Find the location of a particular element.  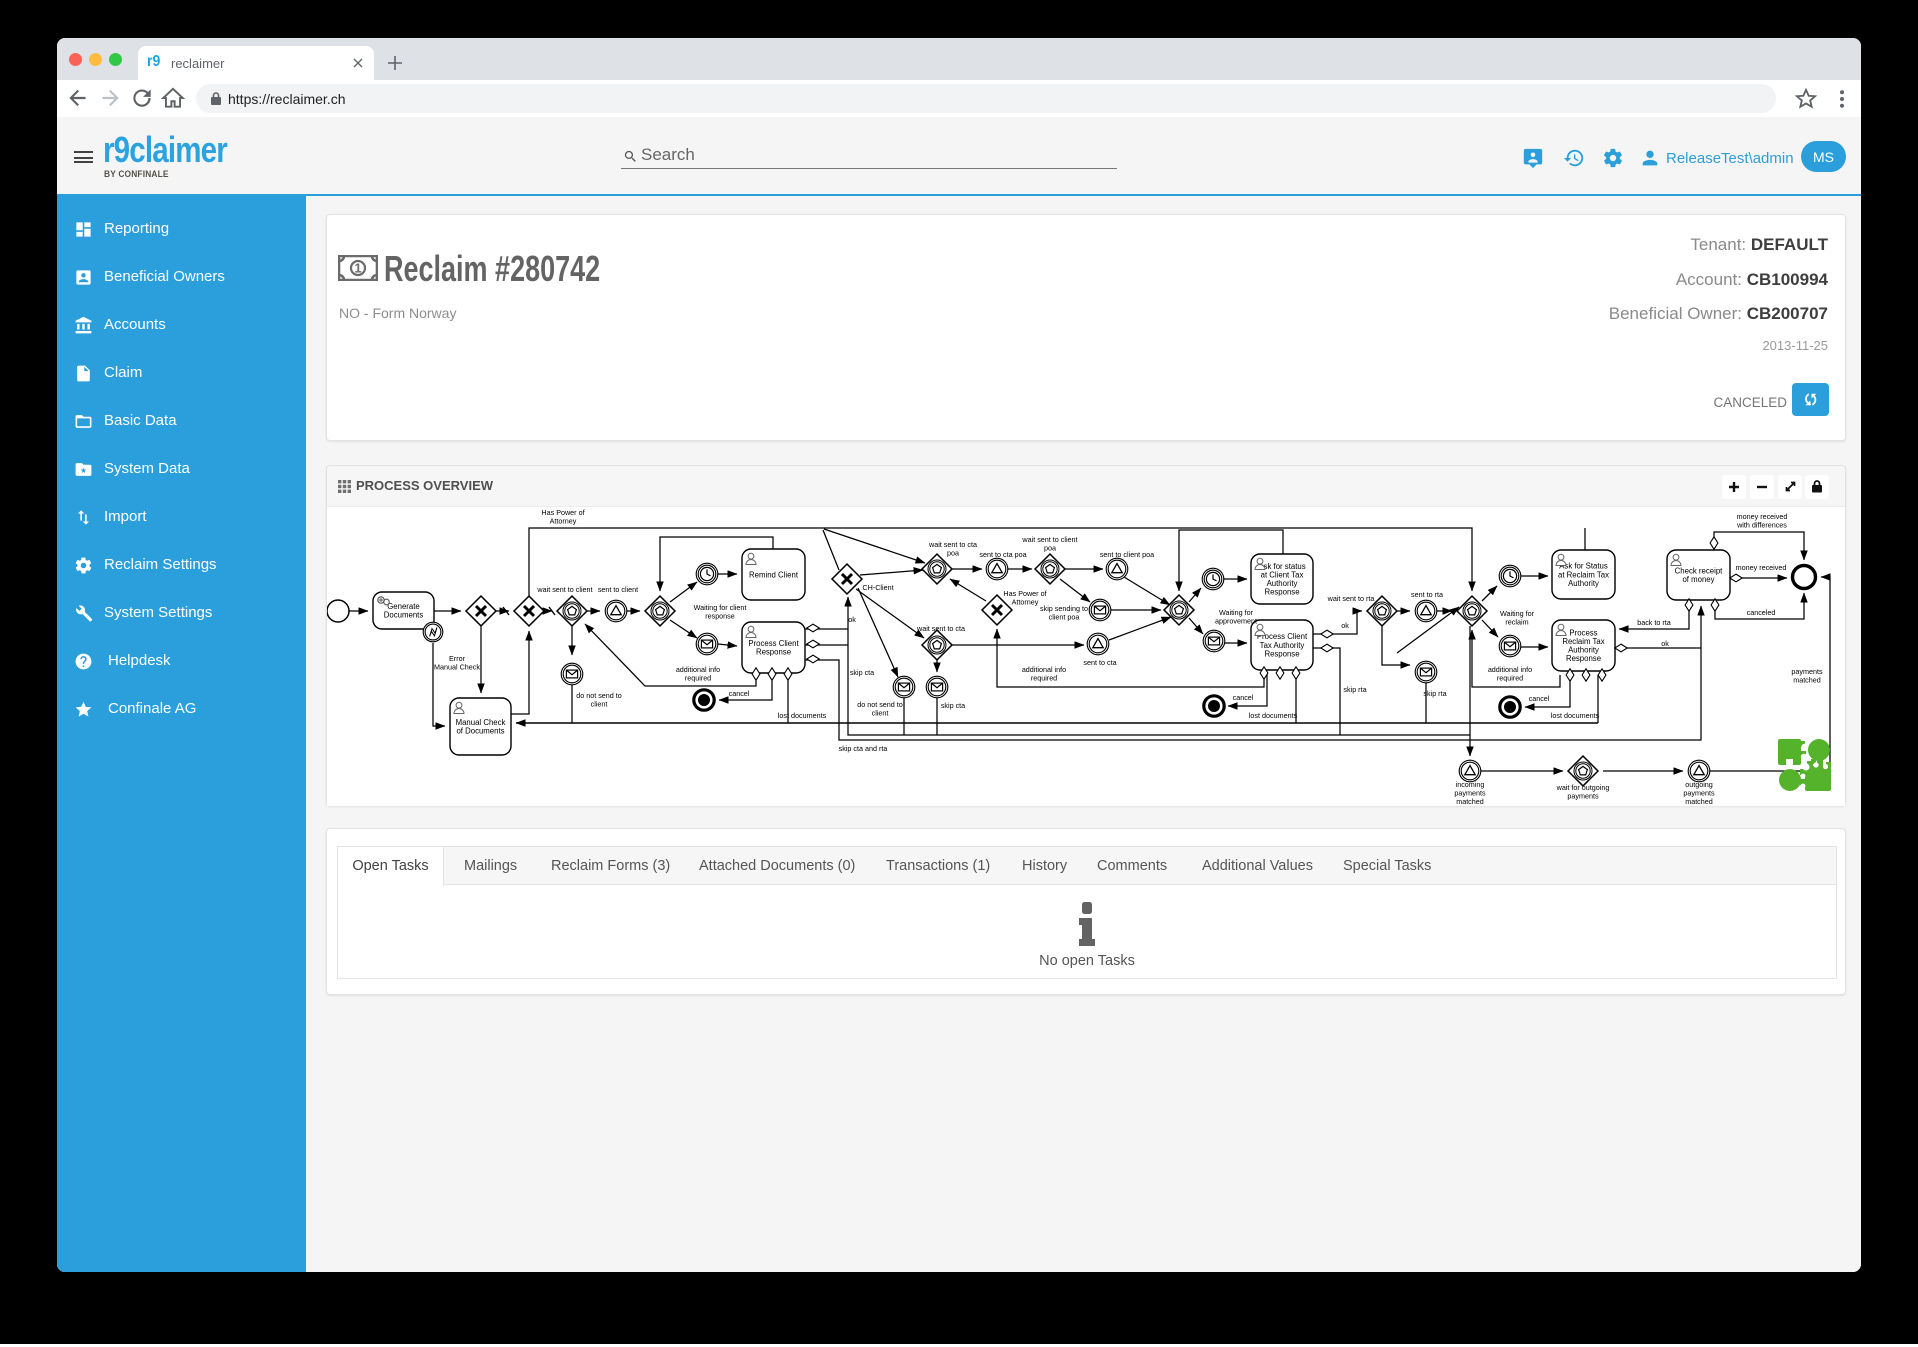

svg-text: CH-Client is located at coordinates (877, 587).